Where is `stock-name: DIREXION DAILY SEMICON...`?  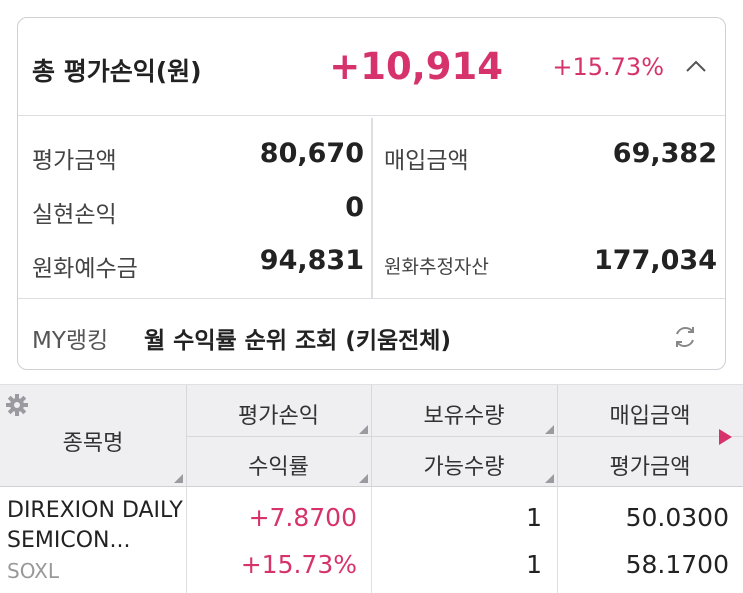 stock-name: DIREXION DAILY SEMICON... is located at coordinates (95, 525).